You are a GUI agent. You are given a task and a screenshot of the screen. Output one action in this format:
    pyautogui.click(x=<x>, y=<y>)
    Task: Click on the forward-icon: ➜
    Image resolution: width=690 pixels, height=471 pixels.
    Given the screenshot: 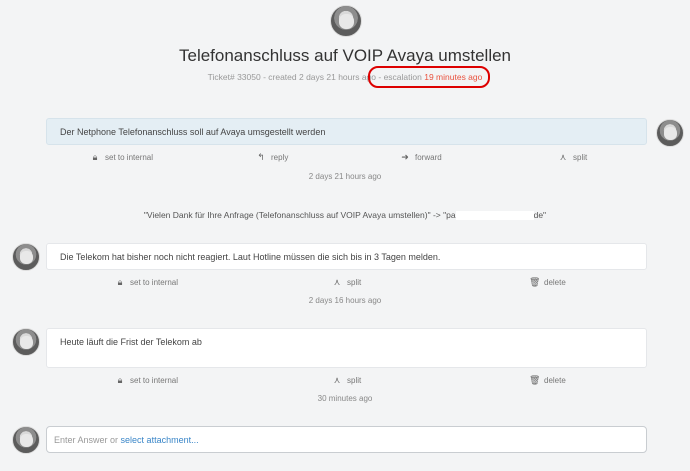 What is the action you would take?
    pyautogui.click(x=405, y=157)
    